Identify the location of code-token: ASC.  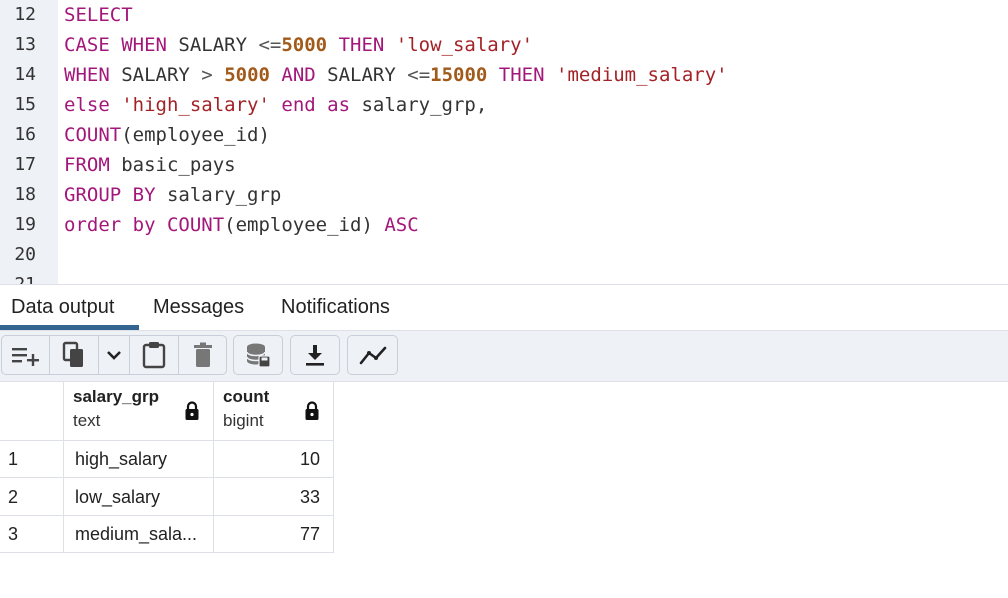
(401, 225).